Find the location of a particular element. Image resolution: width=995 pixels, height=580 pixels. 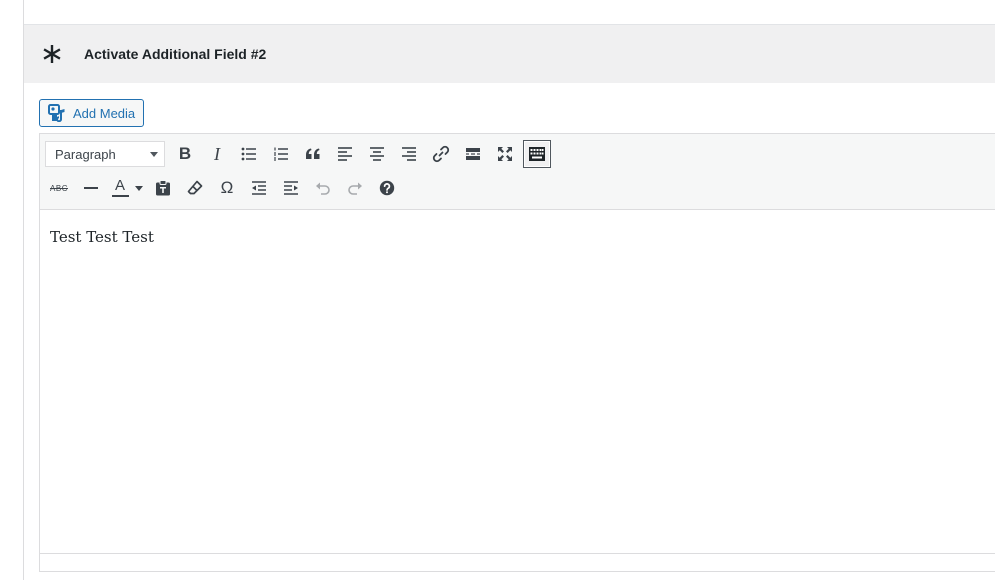

numbered-list-button is located at coordinates (281, 154).